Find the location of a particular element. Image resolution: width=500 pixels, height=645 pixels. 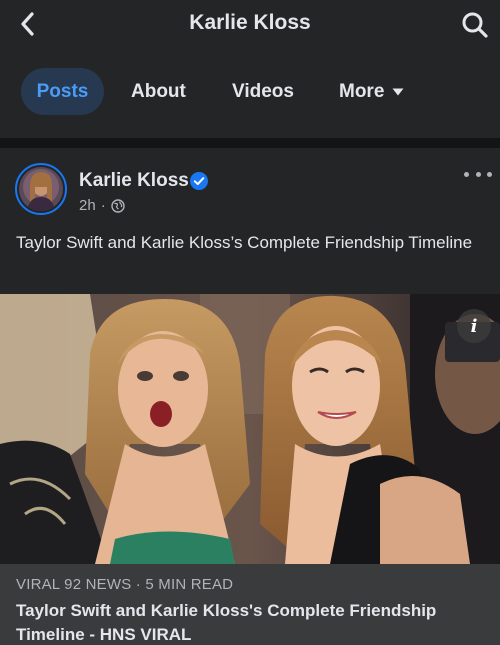

avatar is located at coordinates (41, 189).